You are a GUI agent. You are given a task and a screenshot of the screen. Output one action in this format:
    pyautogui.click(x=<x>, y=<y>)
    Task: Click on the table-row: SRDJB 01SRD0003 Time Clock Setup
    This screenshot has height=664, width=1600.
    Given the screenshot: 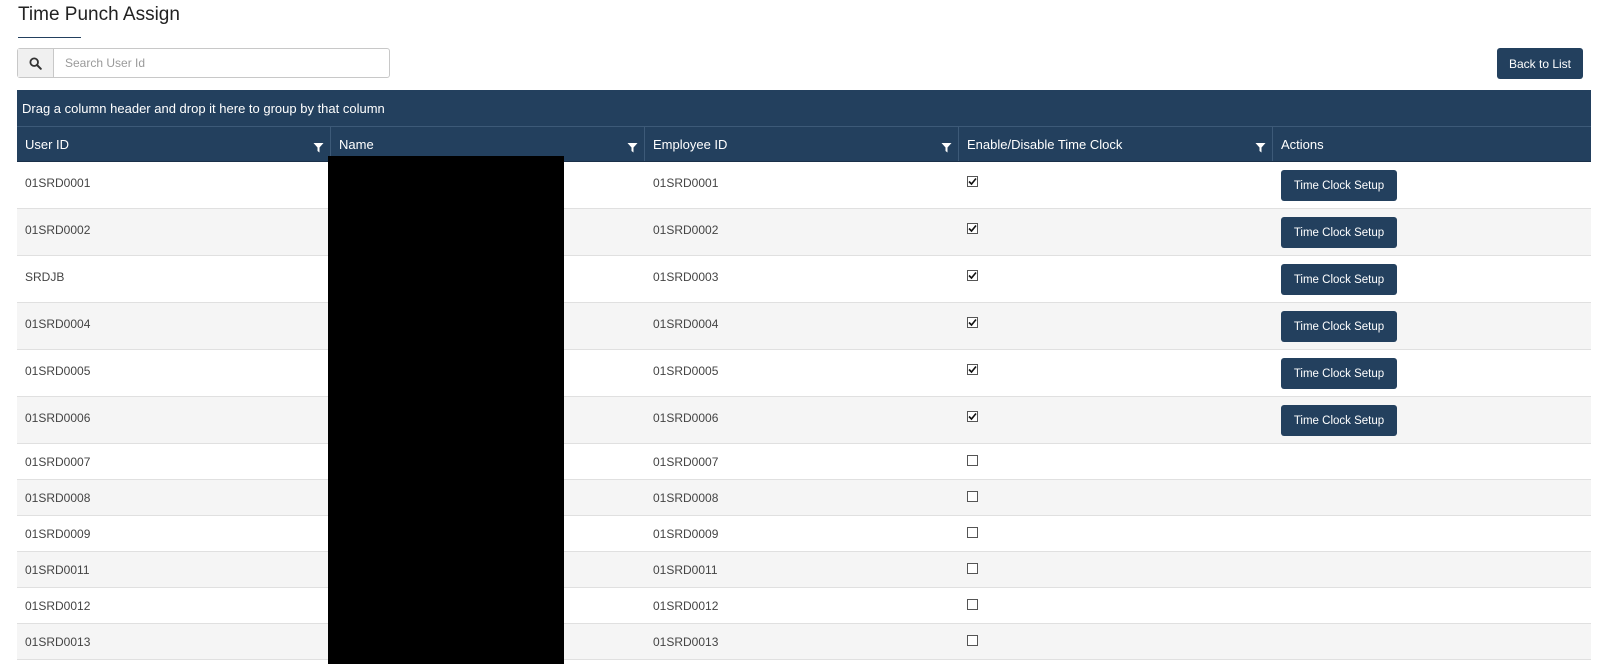 What is the action you would take?
    pyautogui.click(x=804, y=279)
    